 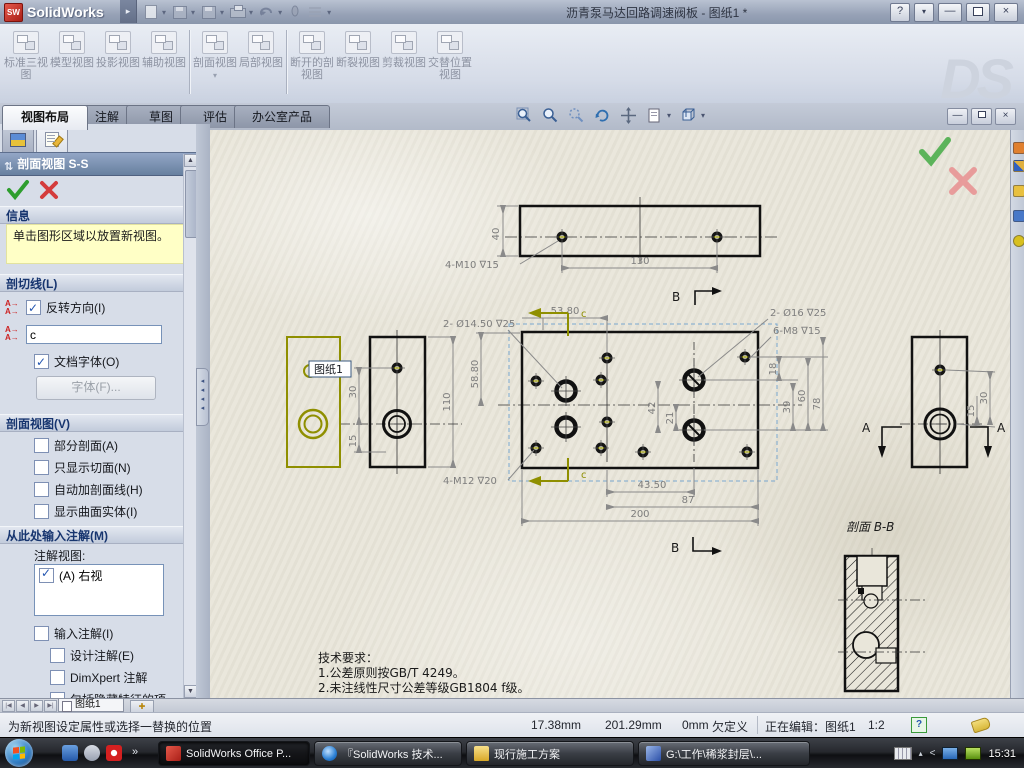 I want to click on break-view-button: 断裂视图, so click(x=358, y=63).